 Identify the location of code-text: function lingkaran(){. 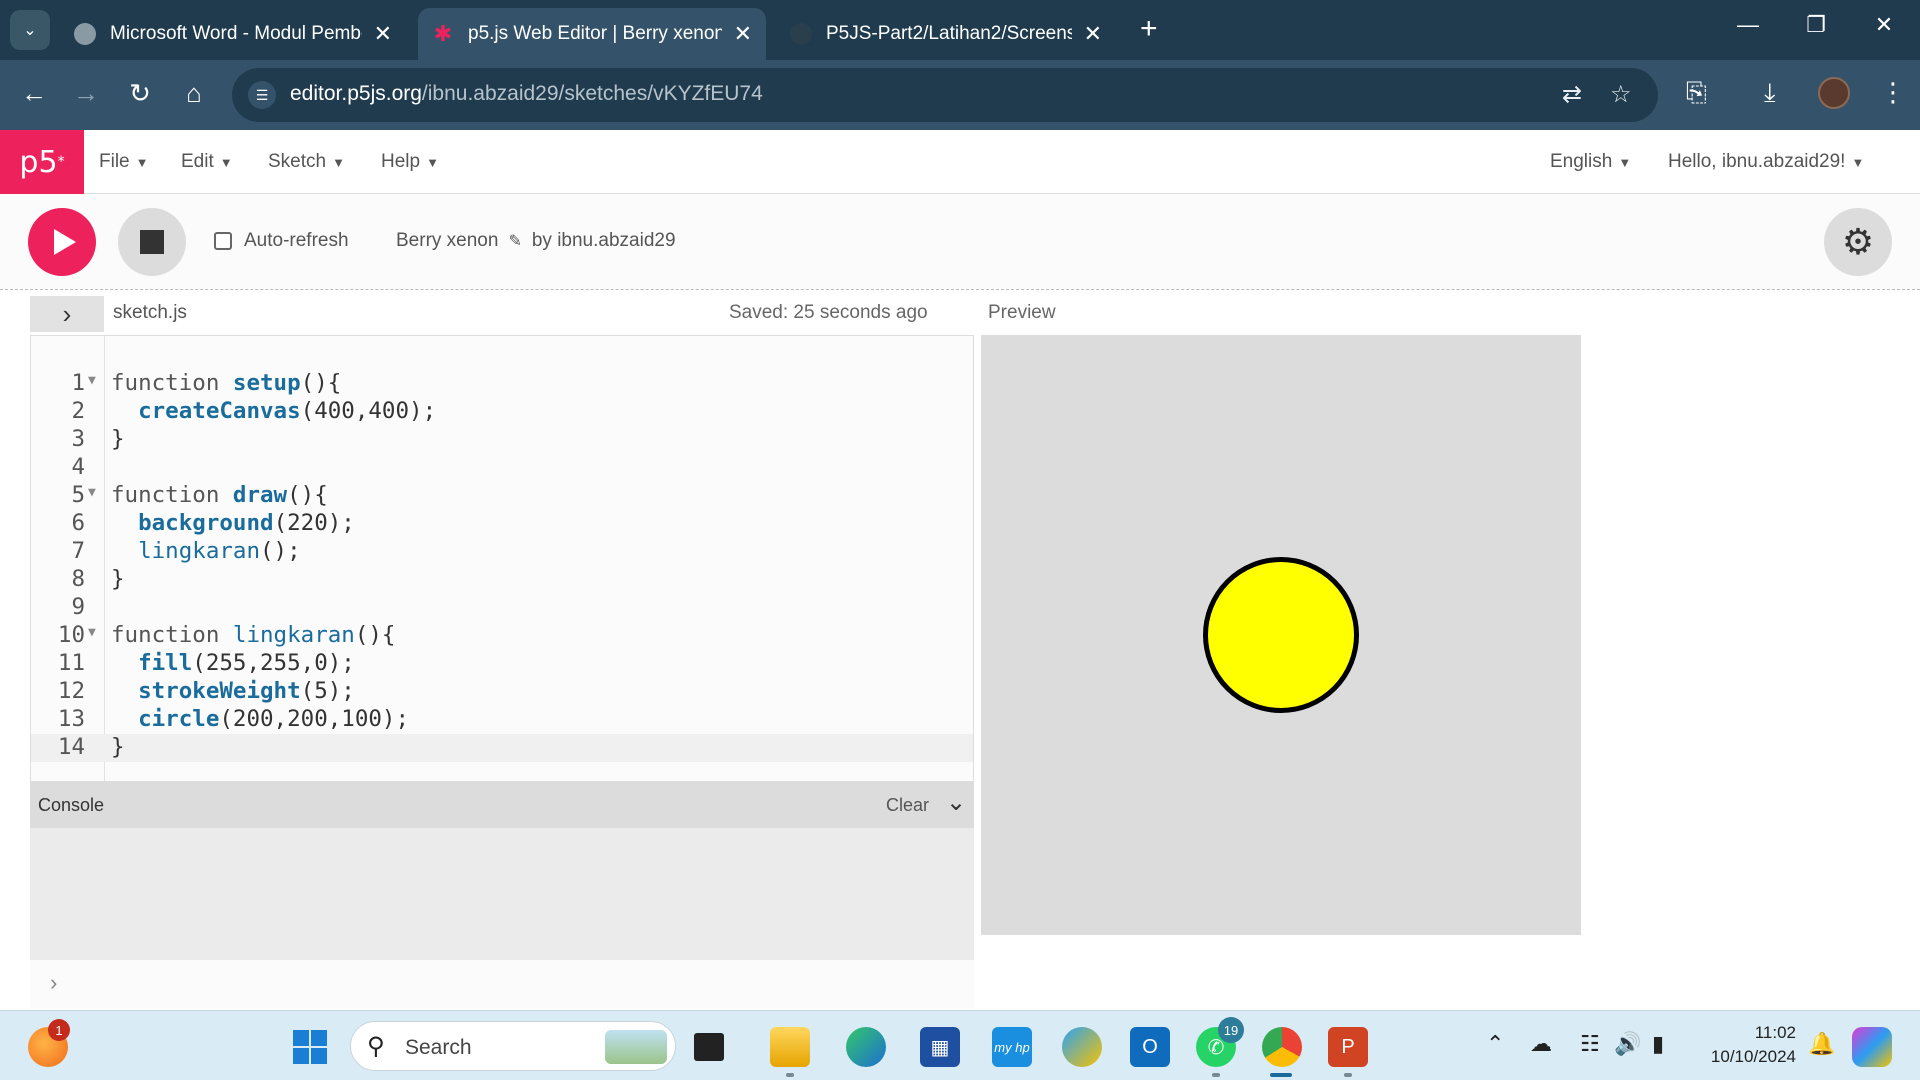
(253, 635).